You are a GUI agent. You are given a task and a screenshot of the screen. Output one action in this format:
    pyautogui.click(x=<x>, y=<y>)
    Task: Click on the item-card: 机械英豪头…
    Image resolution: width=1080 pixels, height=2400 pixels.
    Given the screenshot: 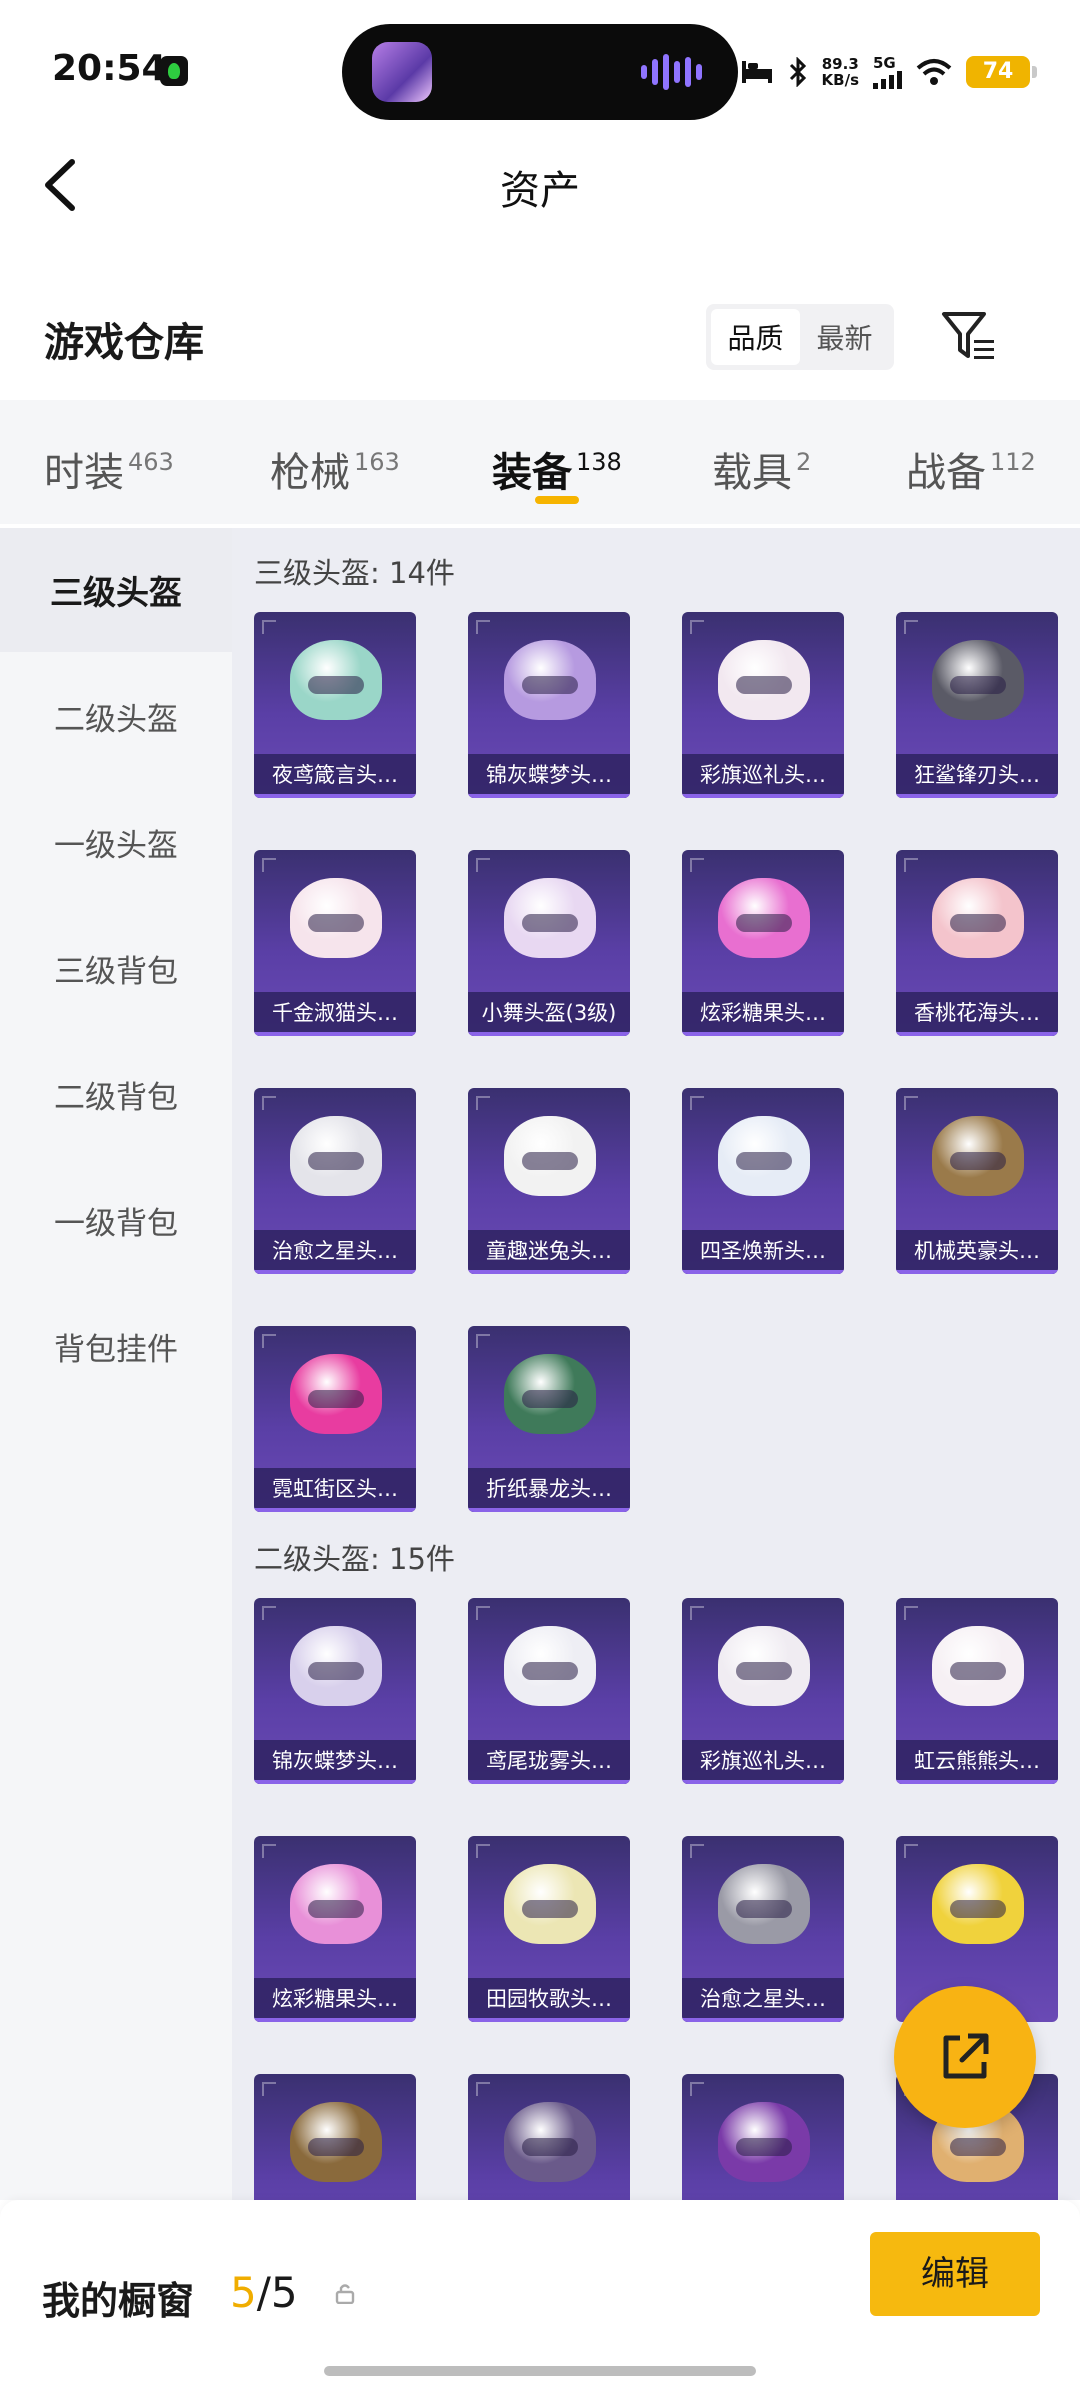 What is the action you would take?
    pyautogui.click(x=977, y=1181)
    